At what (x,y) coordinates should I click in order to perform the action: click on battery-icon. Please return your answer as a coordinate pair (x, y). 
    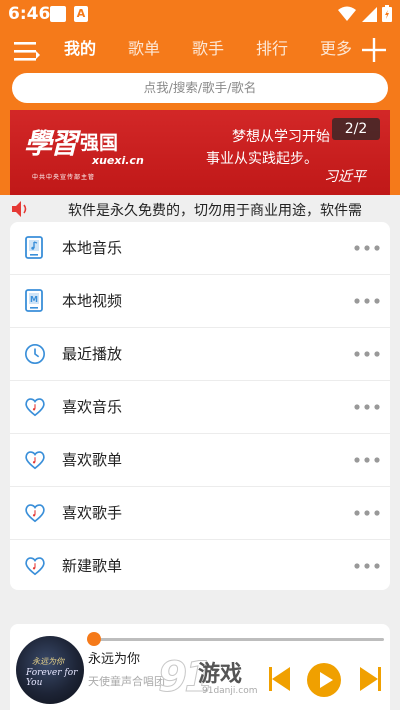
    Looking at the image, I should click on (387, 13).